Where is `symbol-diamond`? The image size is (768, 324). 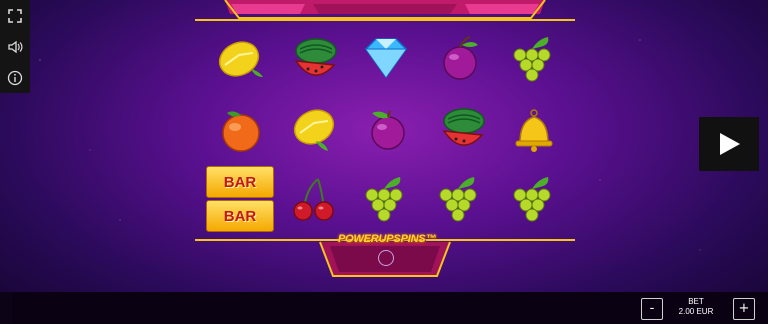 symbol-diamond is located at coordinates (386, 59).